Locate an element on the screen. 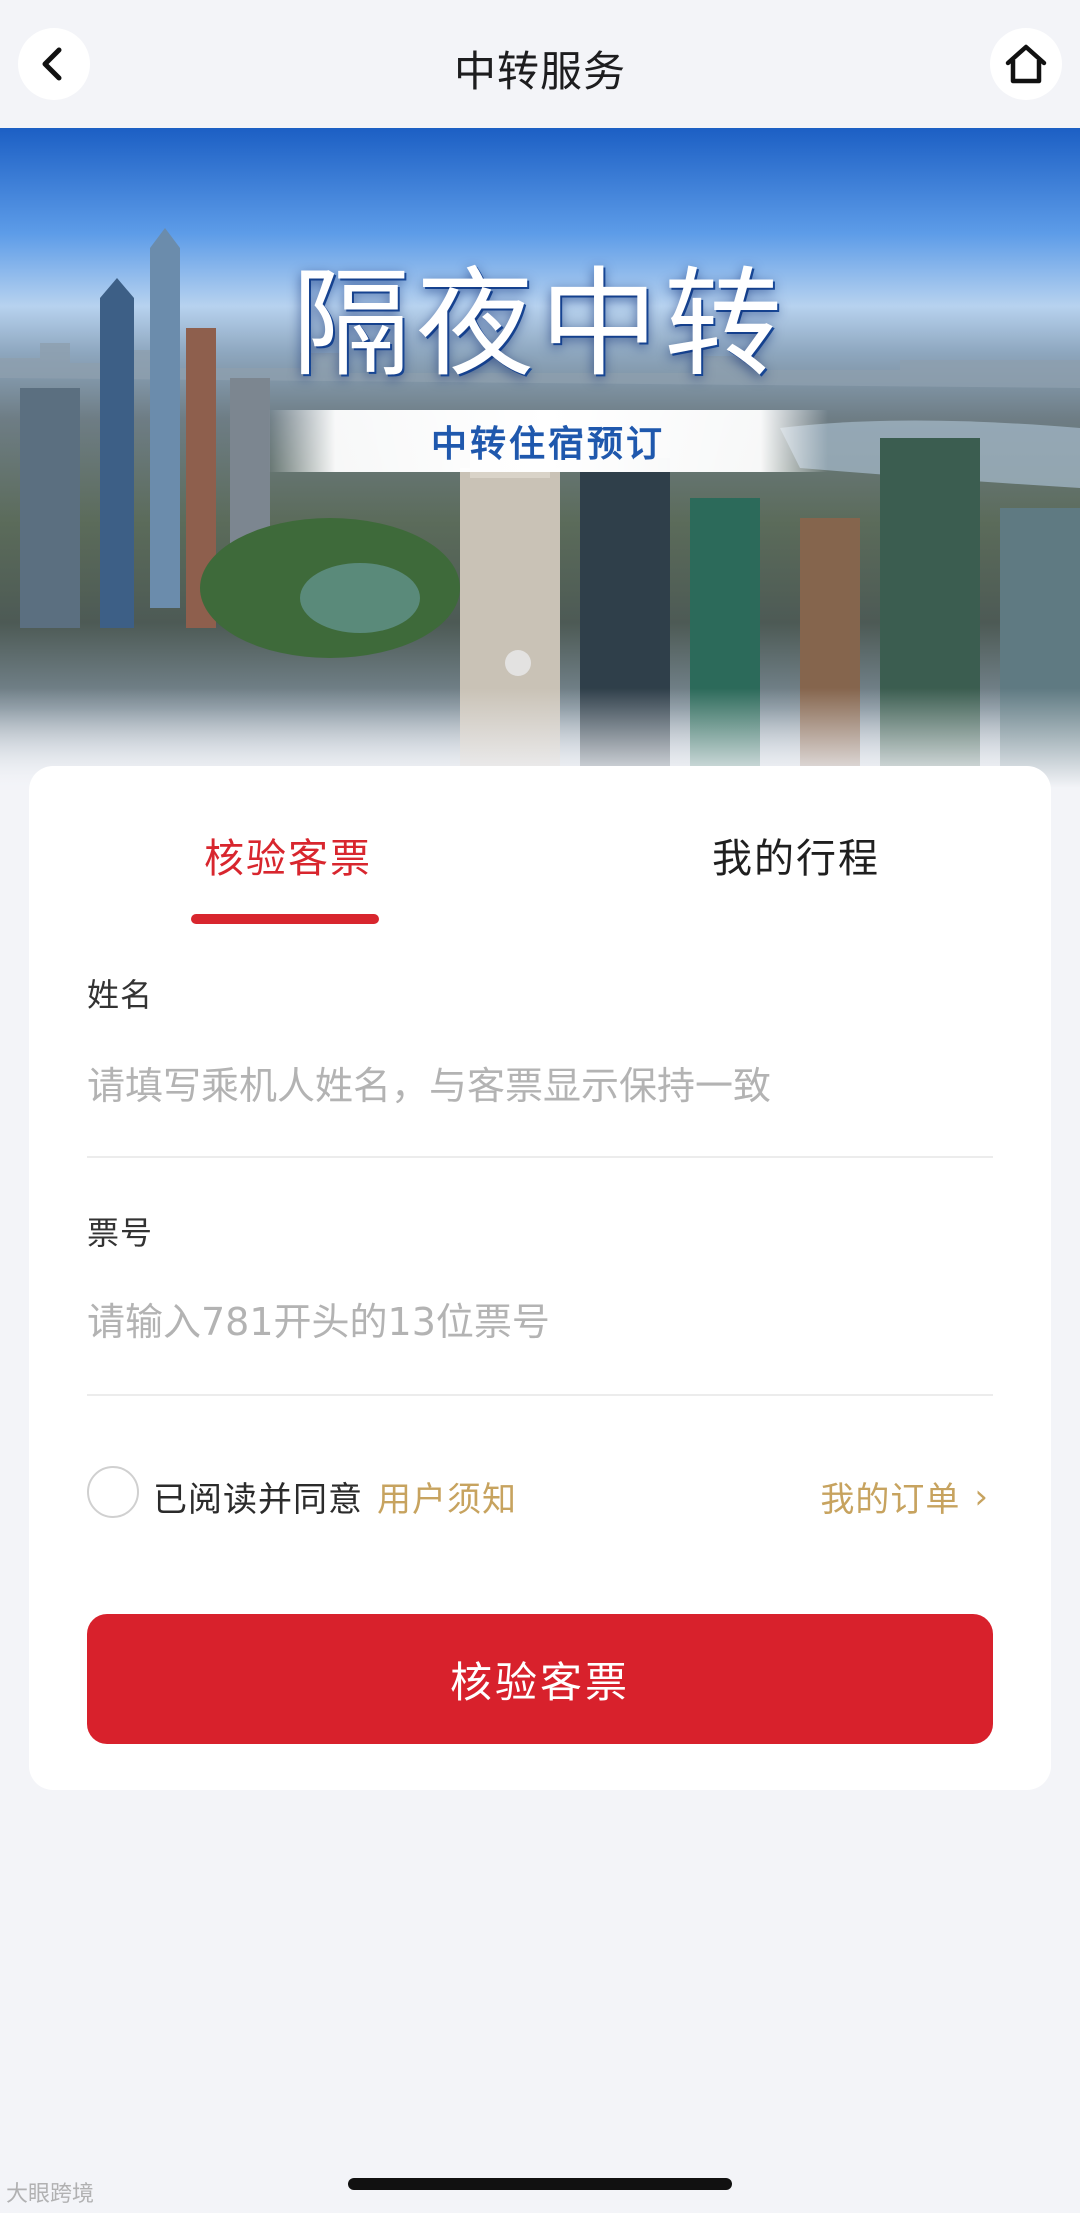 The image size is (1080, 2213). name-input is located at coordinates (540, 1086).